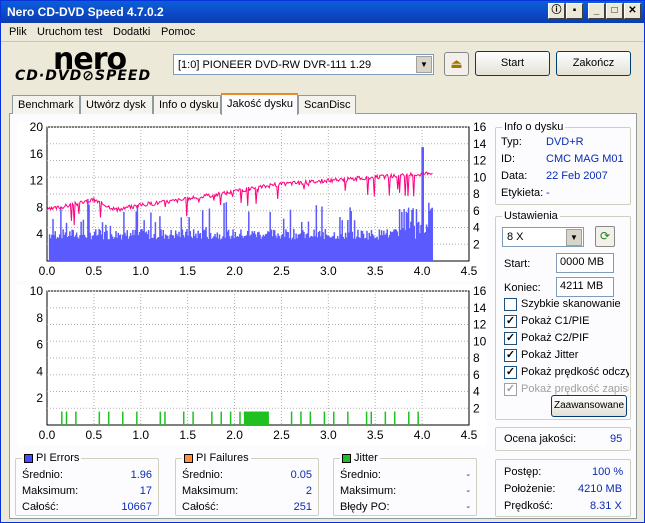  Describe the element at coordinates (116, 104) in the screenshot. I see `tab-utworz-dysk: Utwórz dysk` at that location.